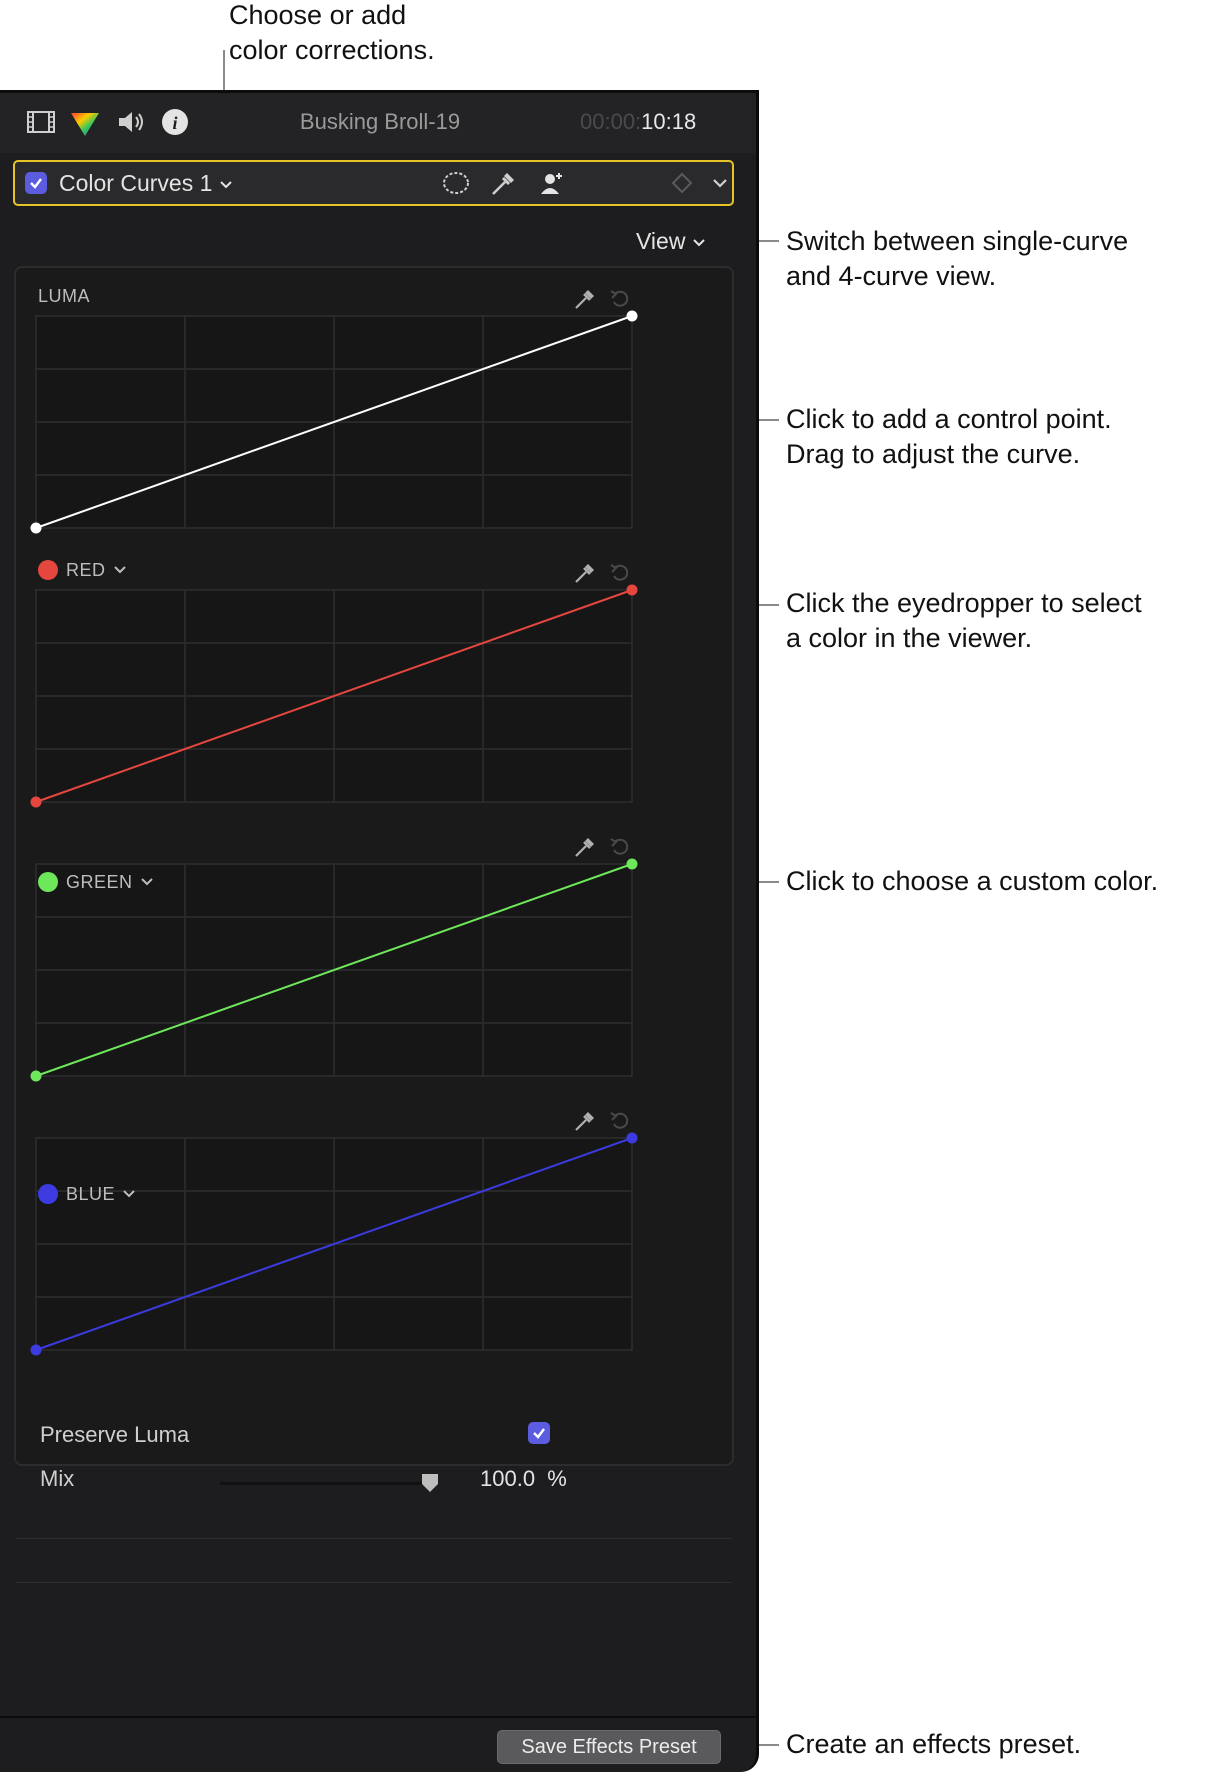 This screenshot has width=1214, height=1772. I want to click on info-icon: i, so click(175, 122).